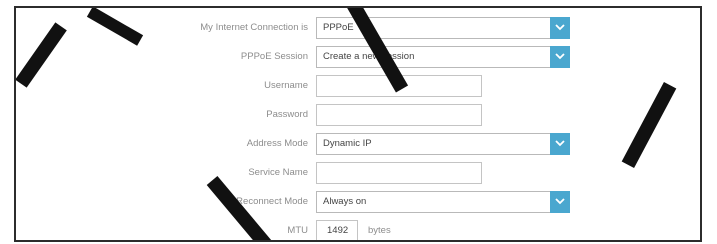 This screenshot has width=717, height=244. I want to click on mtu-unit: bytes, so click(379, 230).